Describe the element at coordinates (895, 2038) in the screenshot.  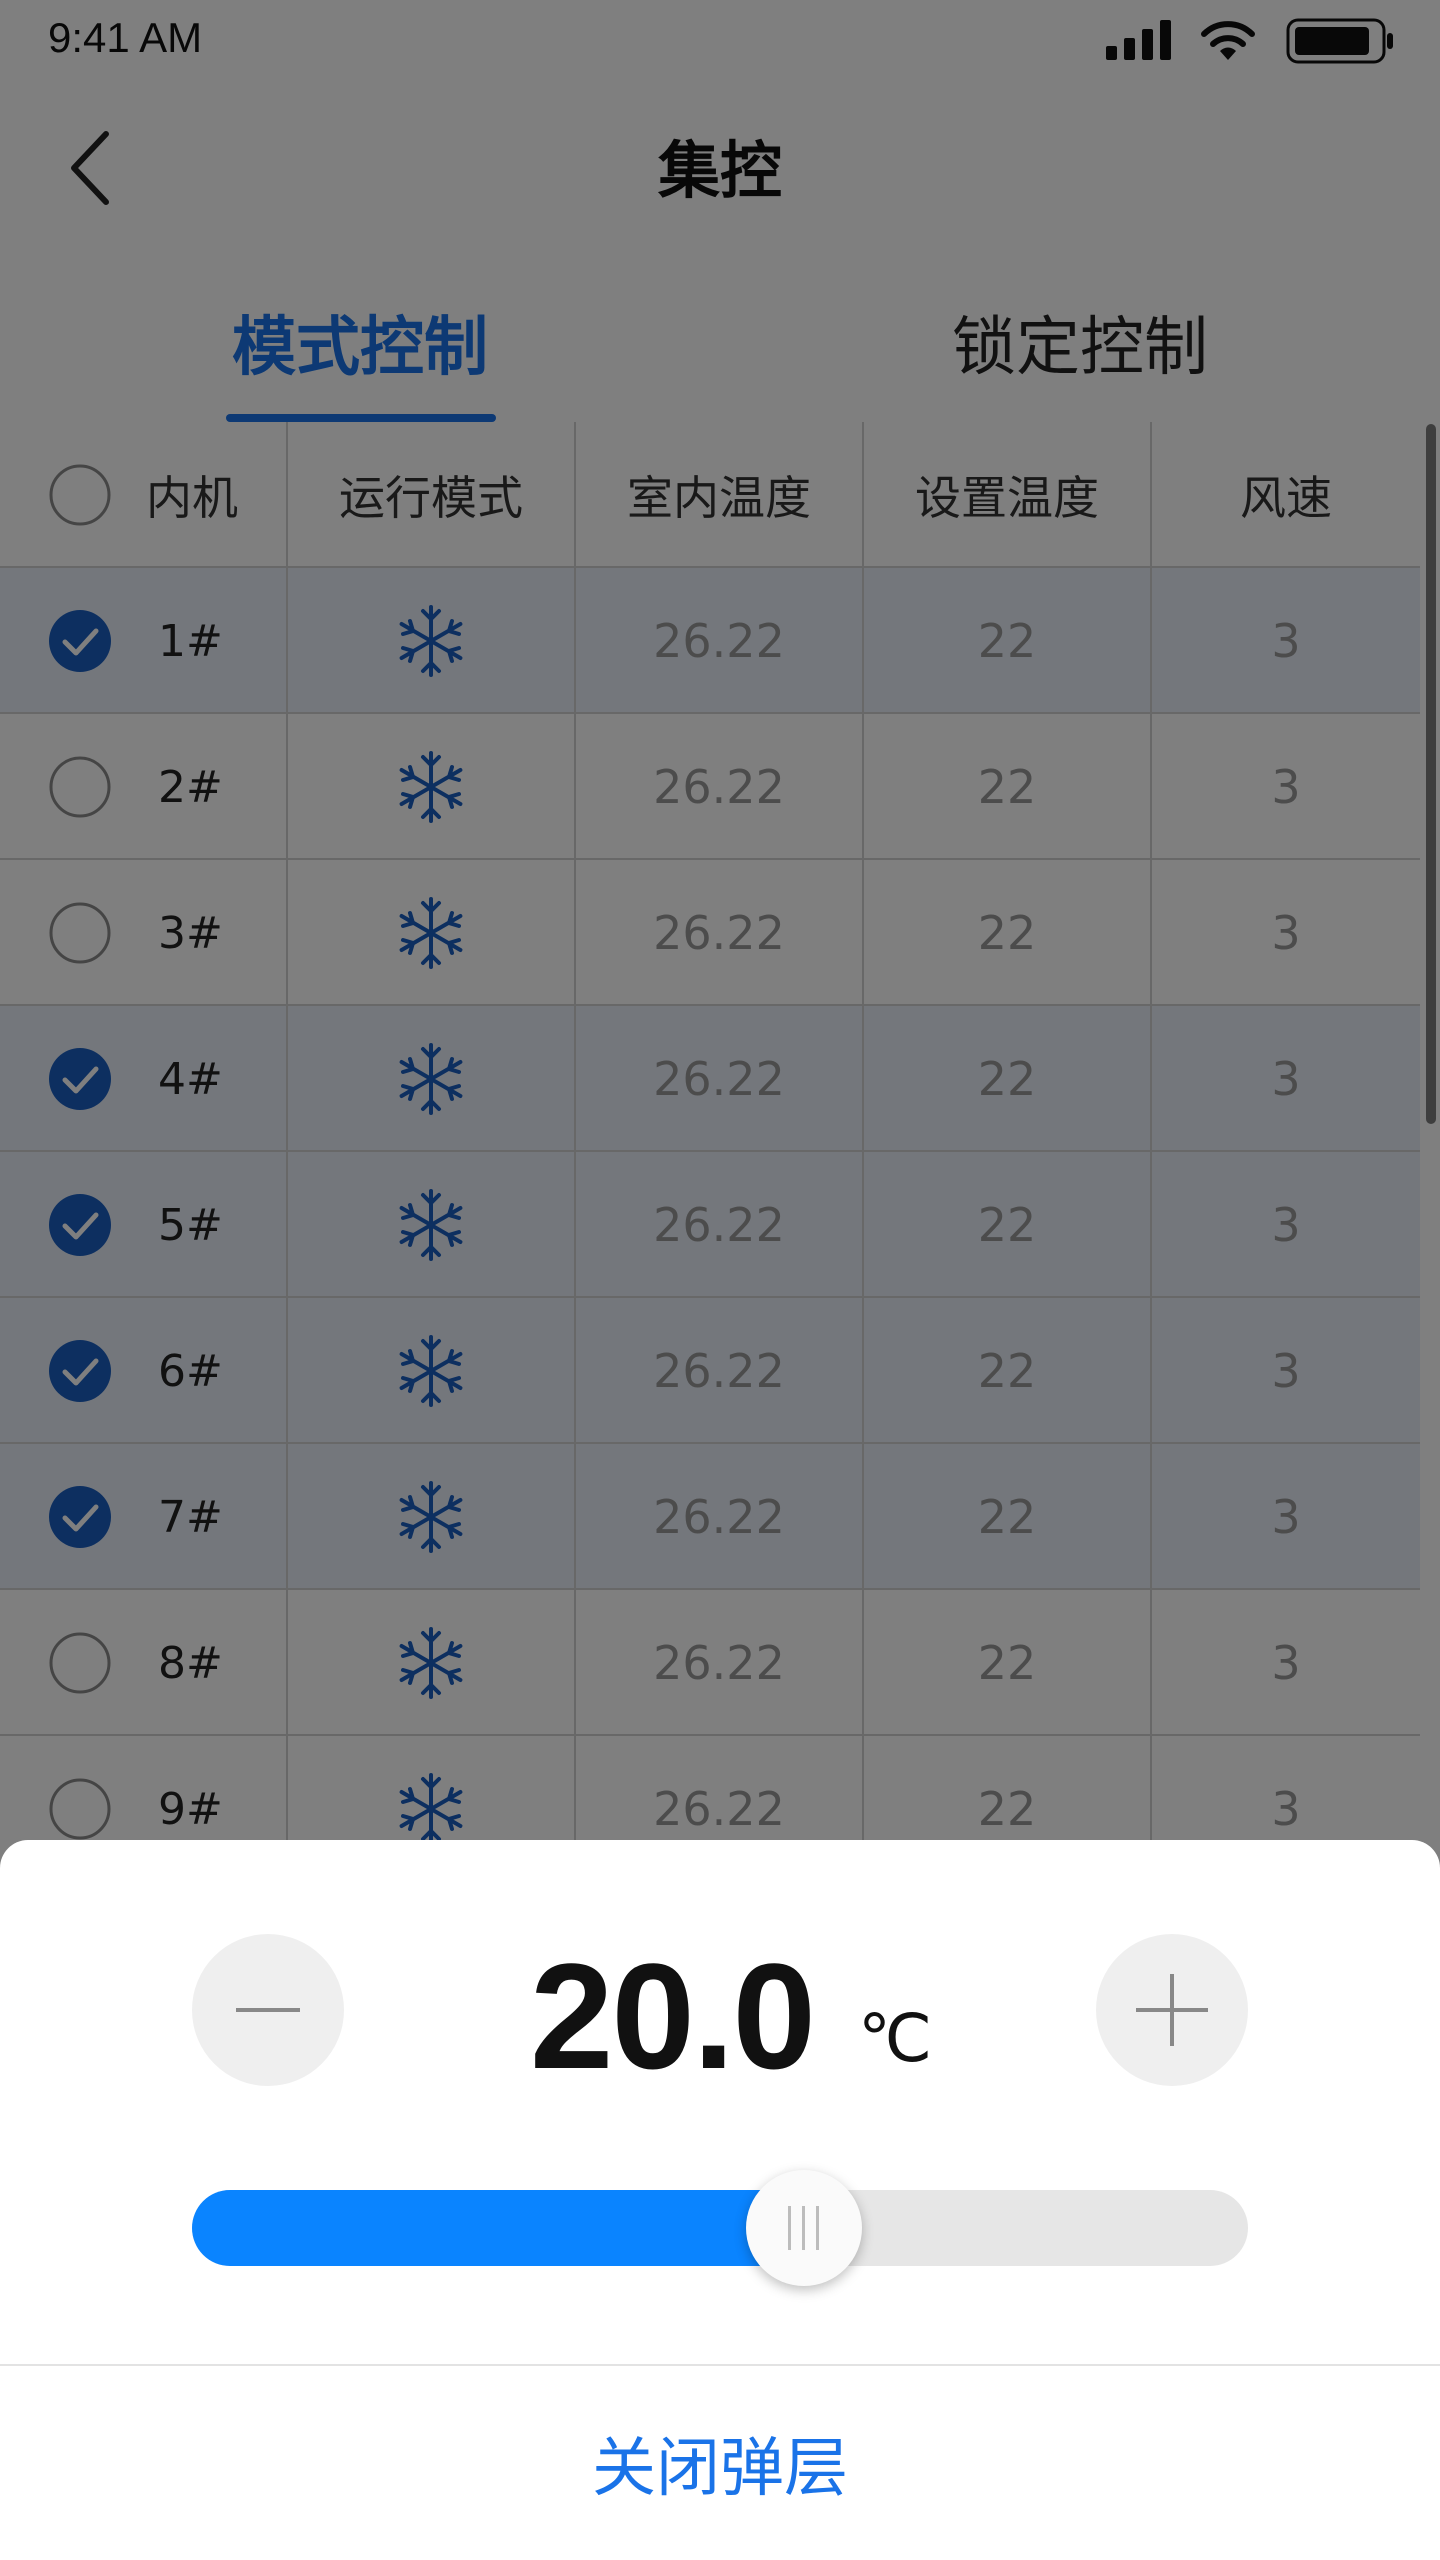
I see `temperature-unit: ℃` at that location.